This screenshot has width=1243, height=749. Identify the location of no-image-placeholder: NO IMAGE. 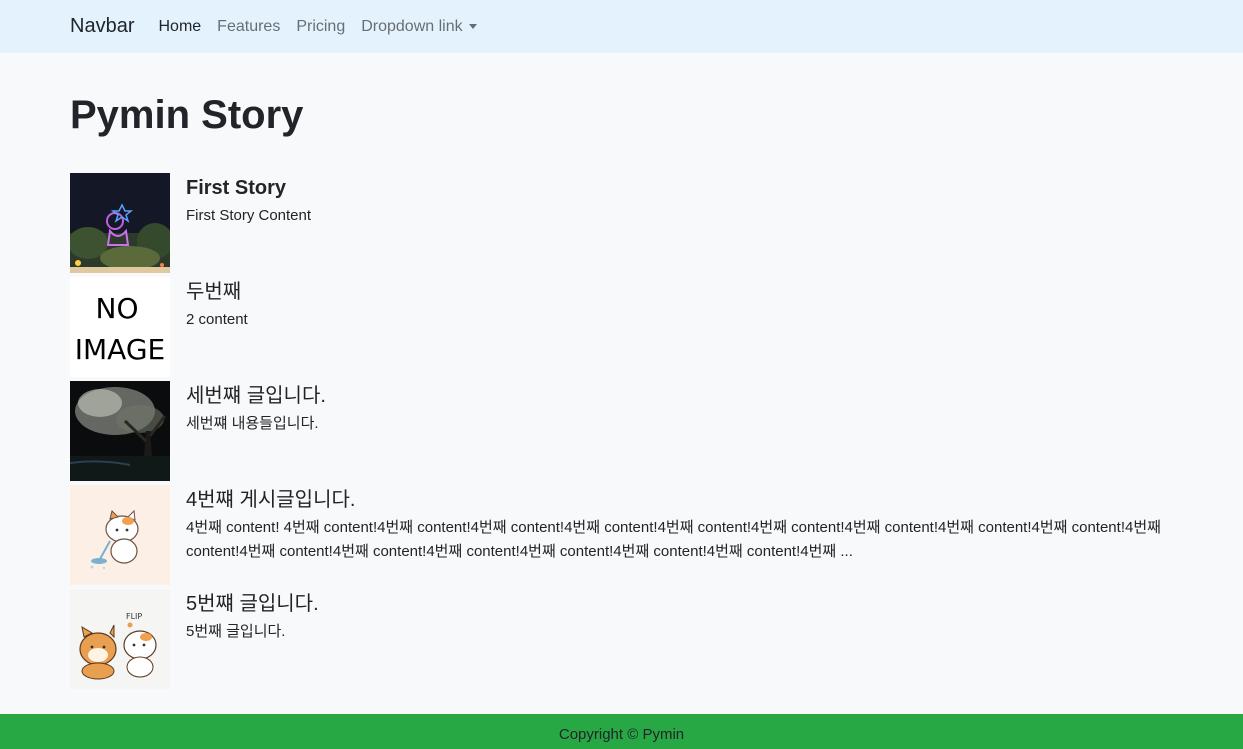
(120, 327).